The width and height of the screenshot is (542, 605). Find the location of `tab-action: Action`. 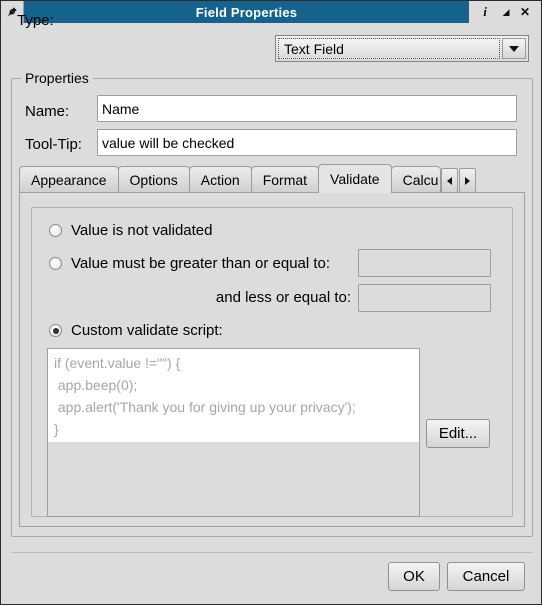

tab-action: Action is located at coordinates (220, 179).